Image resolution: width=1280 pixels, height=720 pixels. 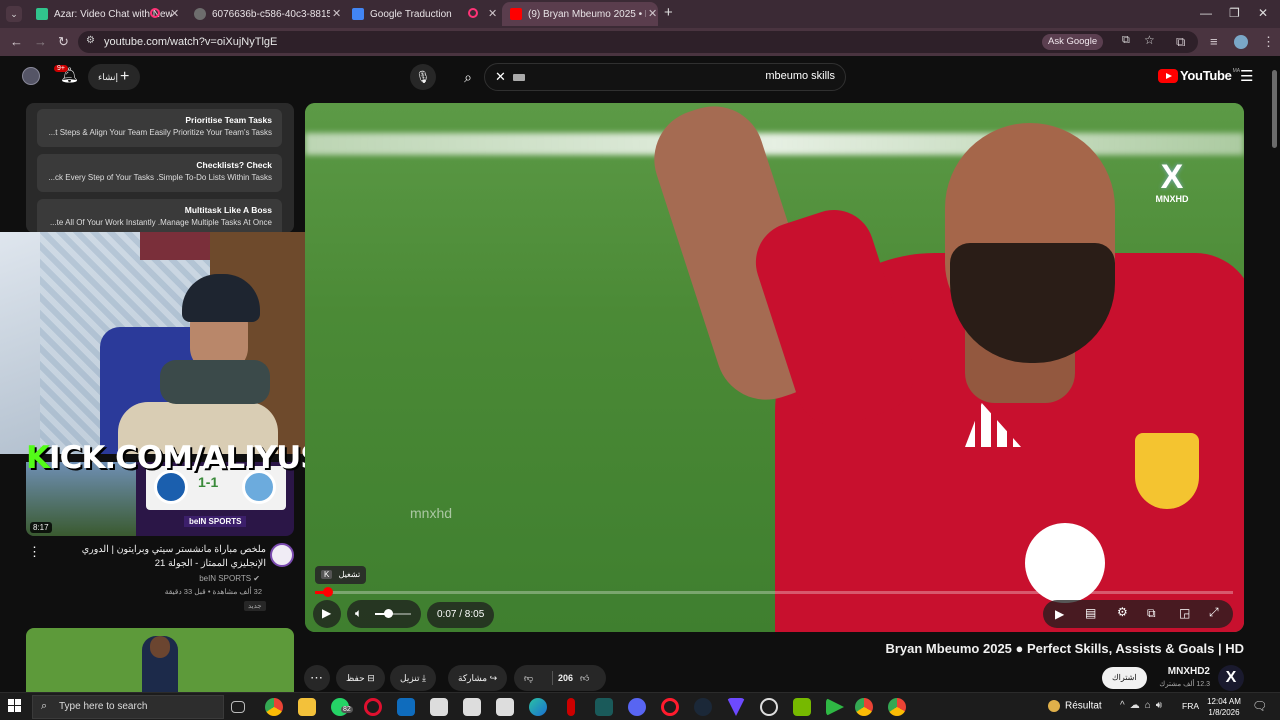 What do you see at coordinates (160, 660) in the screenshot?
I see `video-thumbnail` at bounding box center [160, 660].